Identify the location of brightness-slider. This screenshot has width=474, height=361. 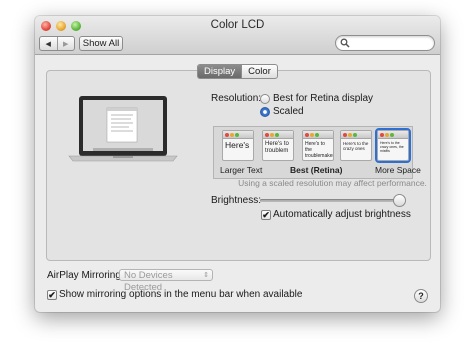
(332, 200).